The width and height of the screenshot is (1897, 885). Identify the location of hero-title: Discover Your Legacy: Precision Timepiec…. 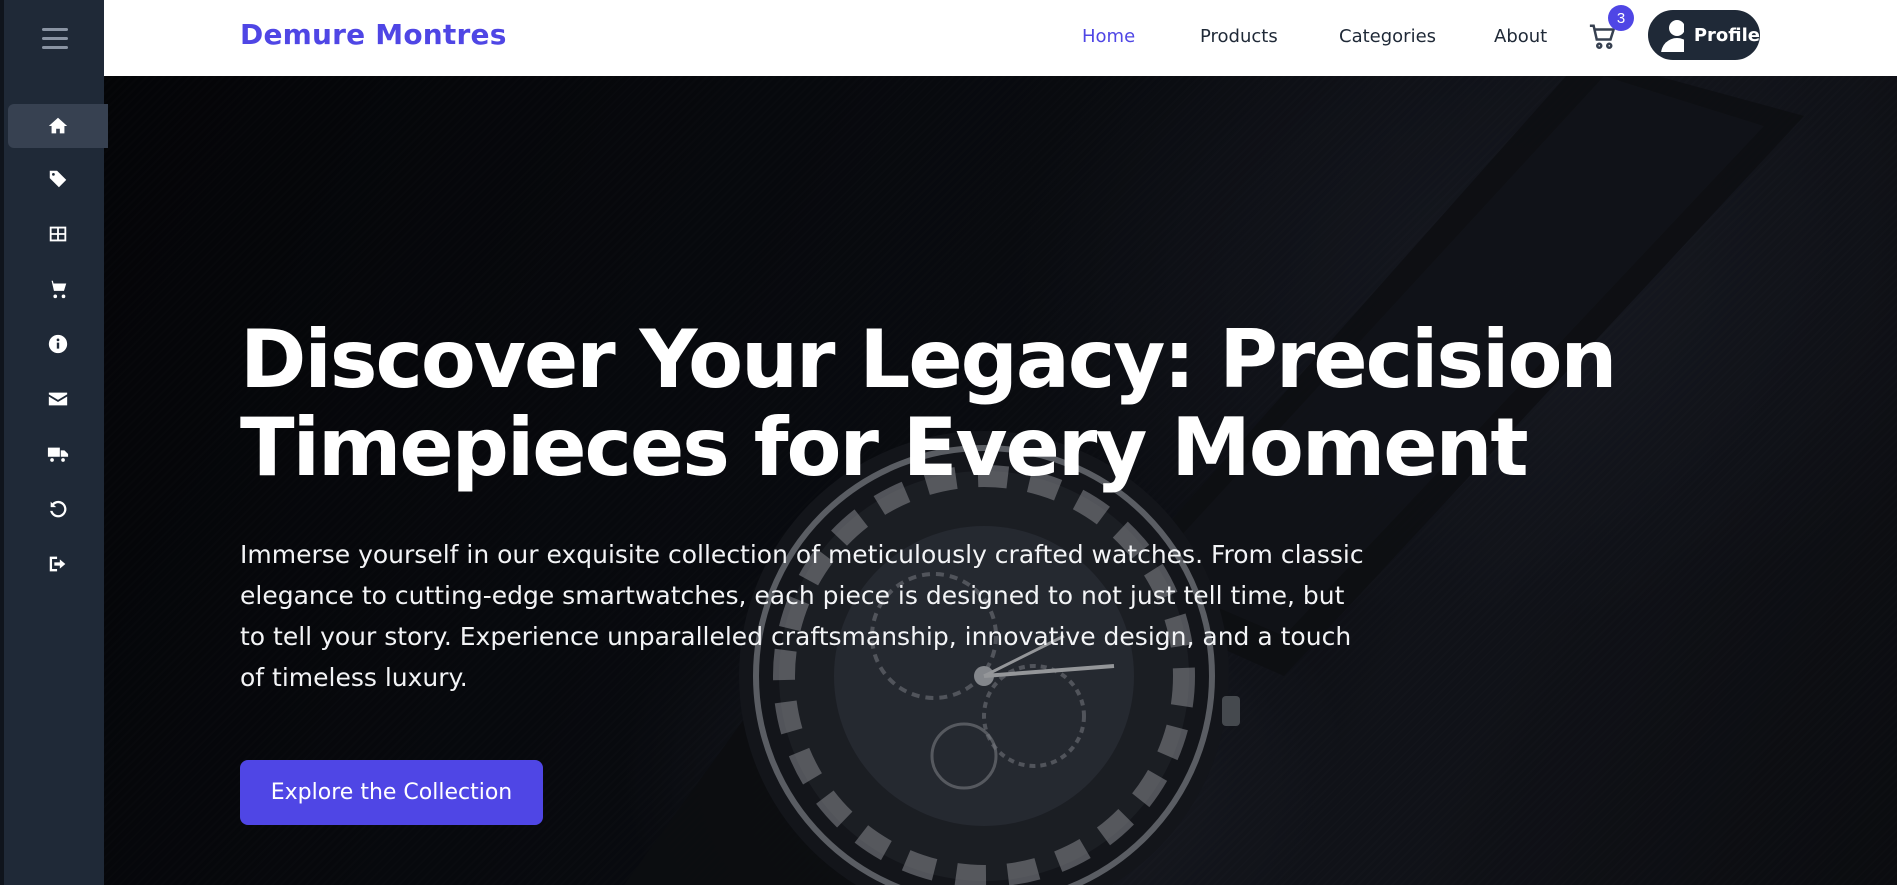
(928, 403).